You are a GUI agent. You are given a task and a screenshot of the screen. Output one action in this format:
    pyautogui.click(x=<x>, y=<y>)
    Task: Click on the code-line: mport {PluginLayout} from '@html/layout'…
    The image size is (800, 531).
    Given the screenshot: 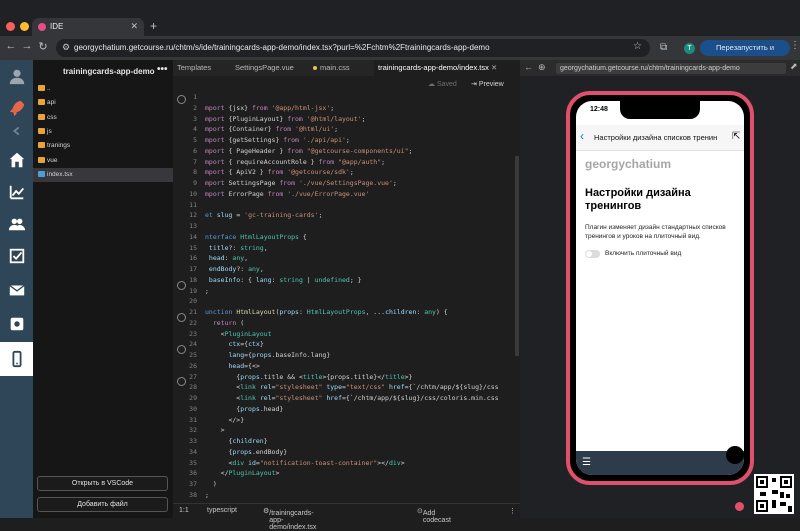 What is the action you would take?
    pyautogui.click(x=285, y=118)
    